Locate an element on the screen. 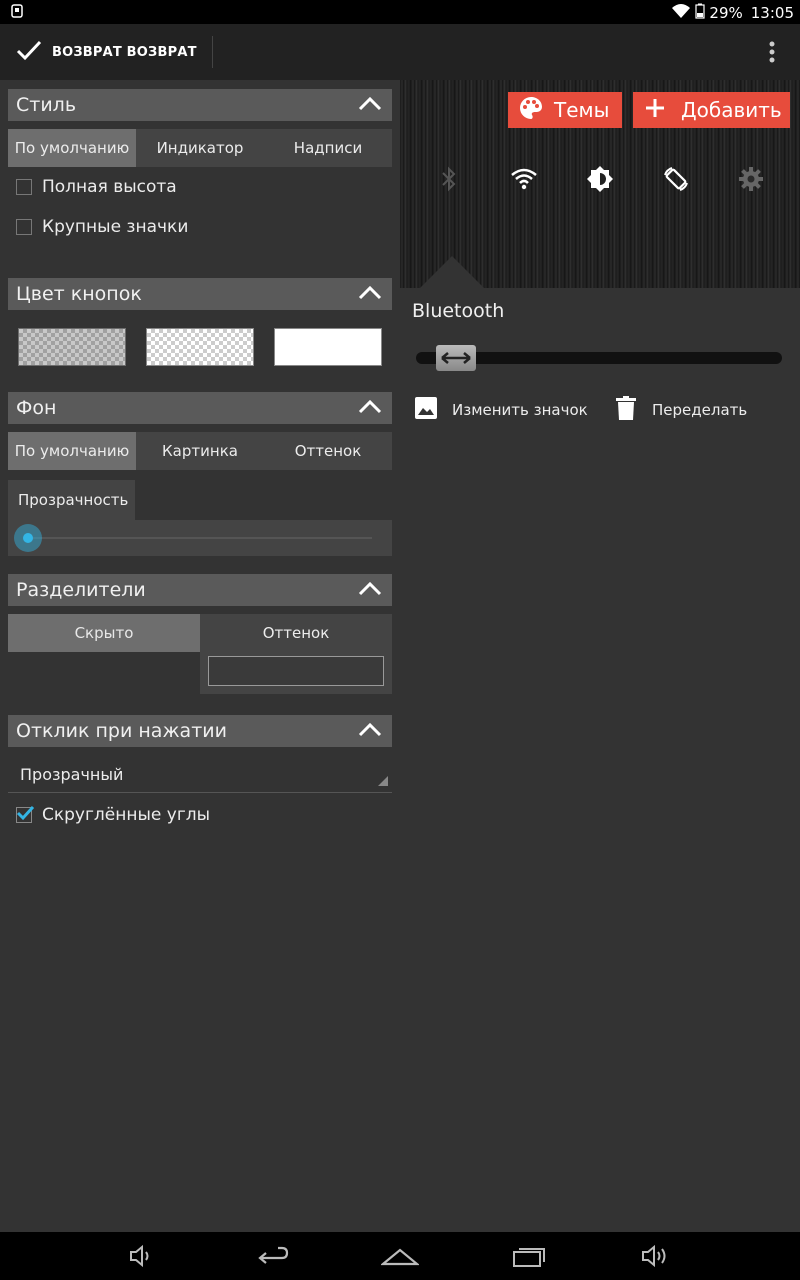 This screenshot has height=1280, width=800. done-button: ВОЗВРАТ ВОЗВРАТ is located at coordinates (106, 52).